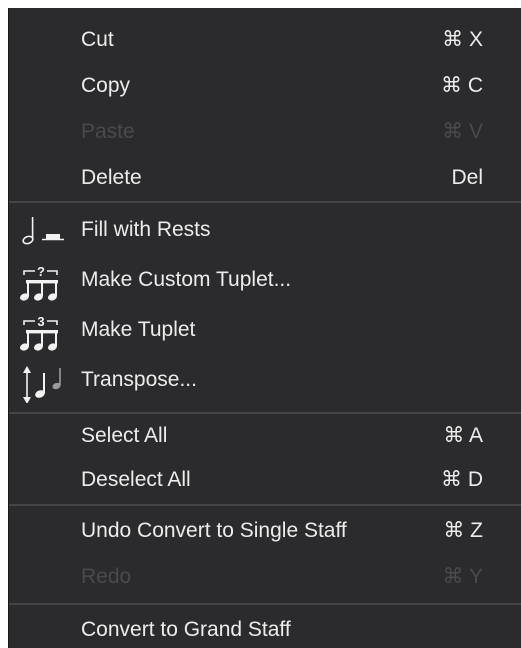 This screenshot has height=648, width=521. I want to click on menu-item-label: Select All, so click(124, 435).